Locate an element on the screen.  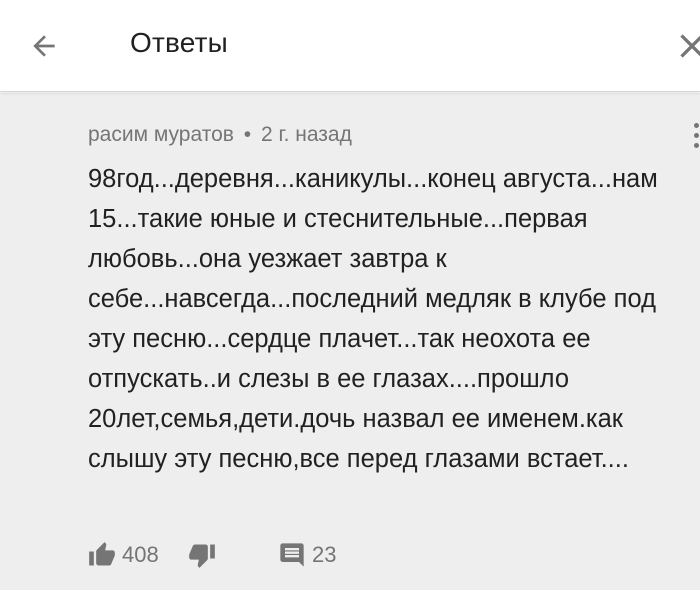
arrow-back-icon is located at coordinates (44, 46).